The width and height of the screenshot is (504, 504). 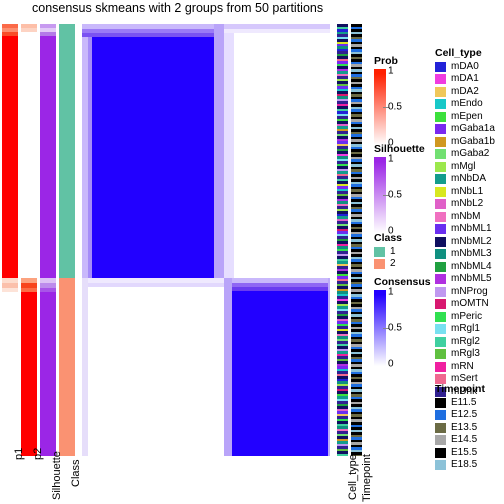 I want to click on legend-consensus-tick-0: 0, so click(x=391, y=364).